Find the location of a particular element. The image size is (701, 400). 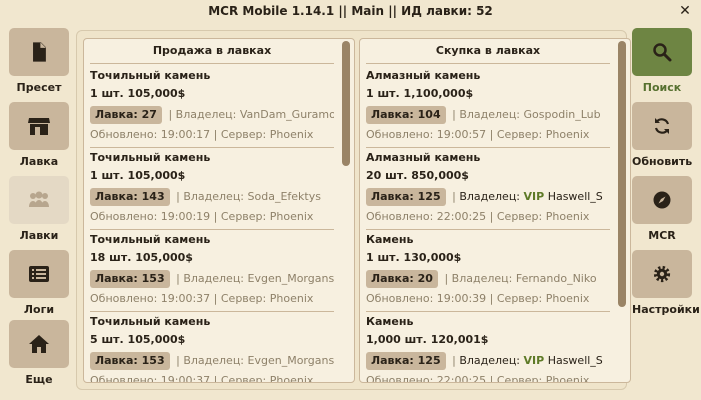

buy-scrollbar is located at coordinates (622, 174).